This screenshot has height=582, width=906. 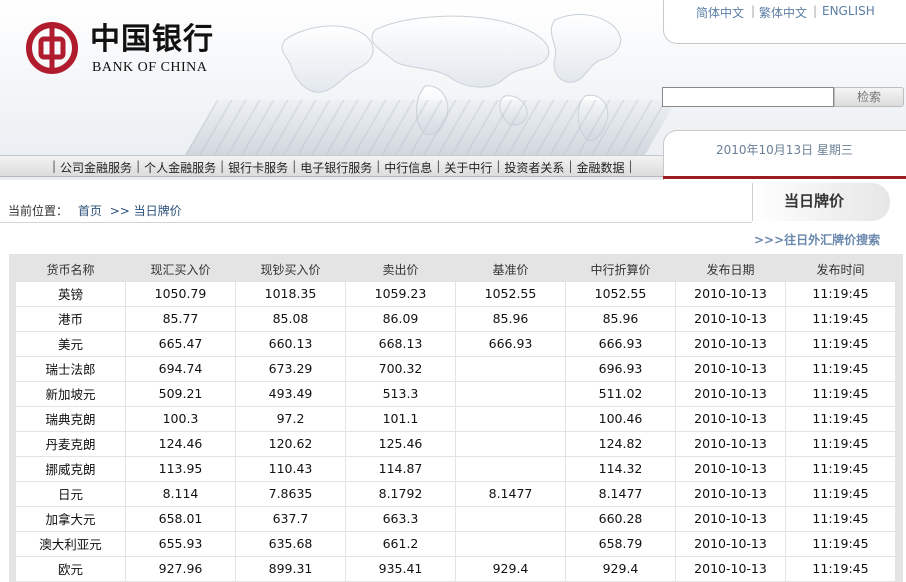 What do you see at coordinates (131, 50) in the screenshot?
I see `bank-logo: 中国银行 BANK OF CHINA` at bounding box center [131, 50].